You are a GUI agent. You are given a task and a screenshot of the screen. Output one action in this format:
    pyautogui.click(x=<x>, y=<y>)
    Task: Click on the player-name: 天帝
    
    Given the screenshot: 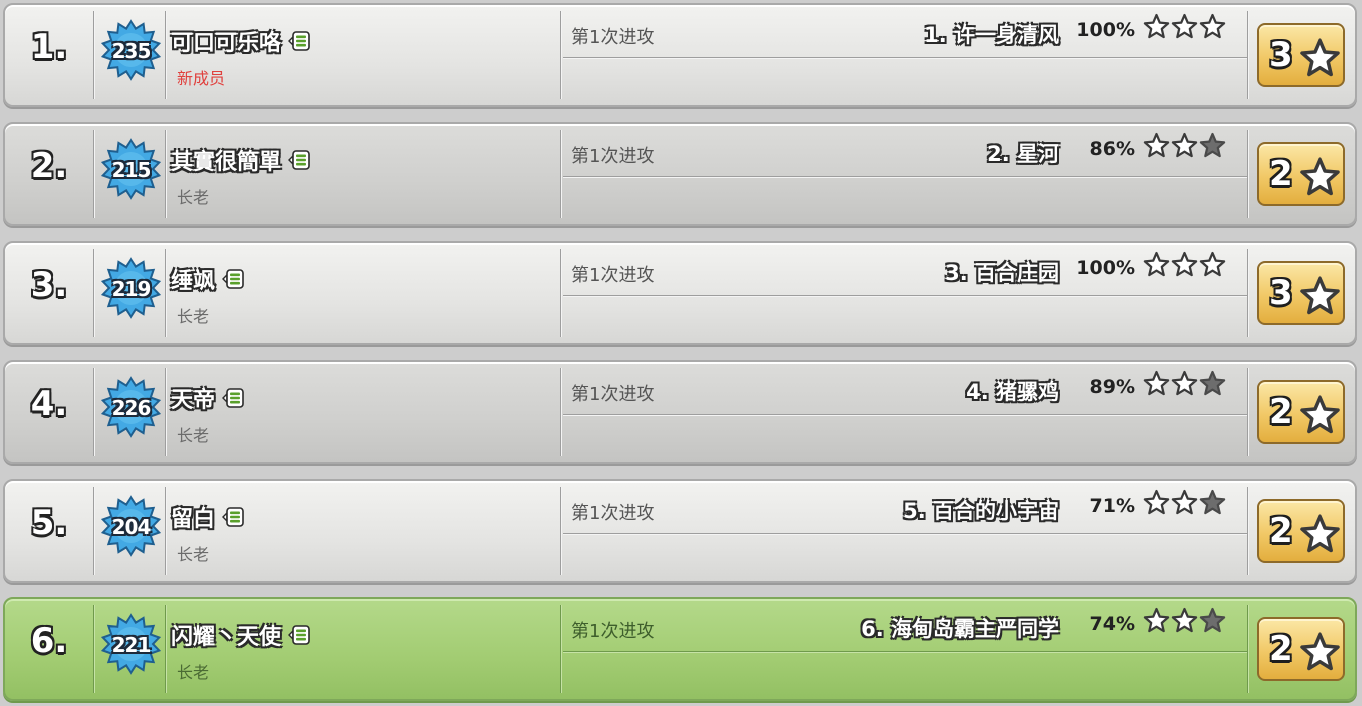 What is the action you would take?
    pyautogui.click(x=208, y=398)
    